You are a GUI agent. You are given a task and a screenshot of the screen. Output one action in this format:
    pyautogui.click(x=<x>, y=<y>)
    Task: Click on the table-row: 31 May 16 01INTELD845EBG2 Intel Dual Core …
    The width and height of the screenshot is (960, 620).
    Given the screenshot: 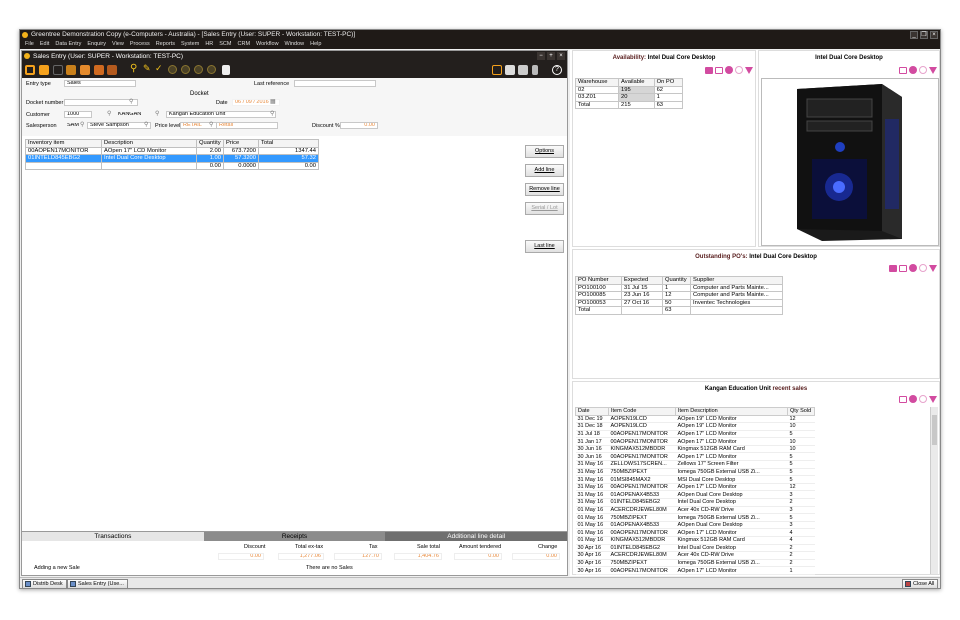 What is the action you would take?
    pyautogui.click(x=695, y=502)
    